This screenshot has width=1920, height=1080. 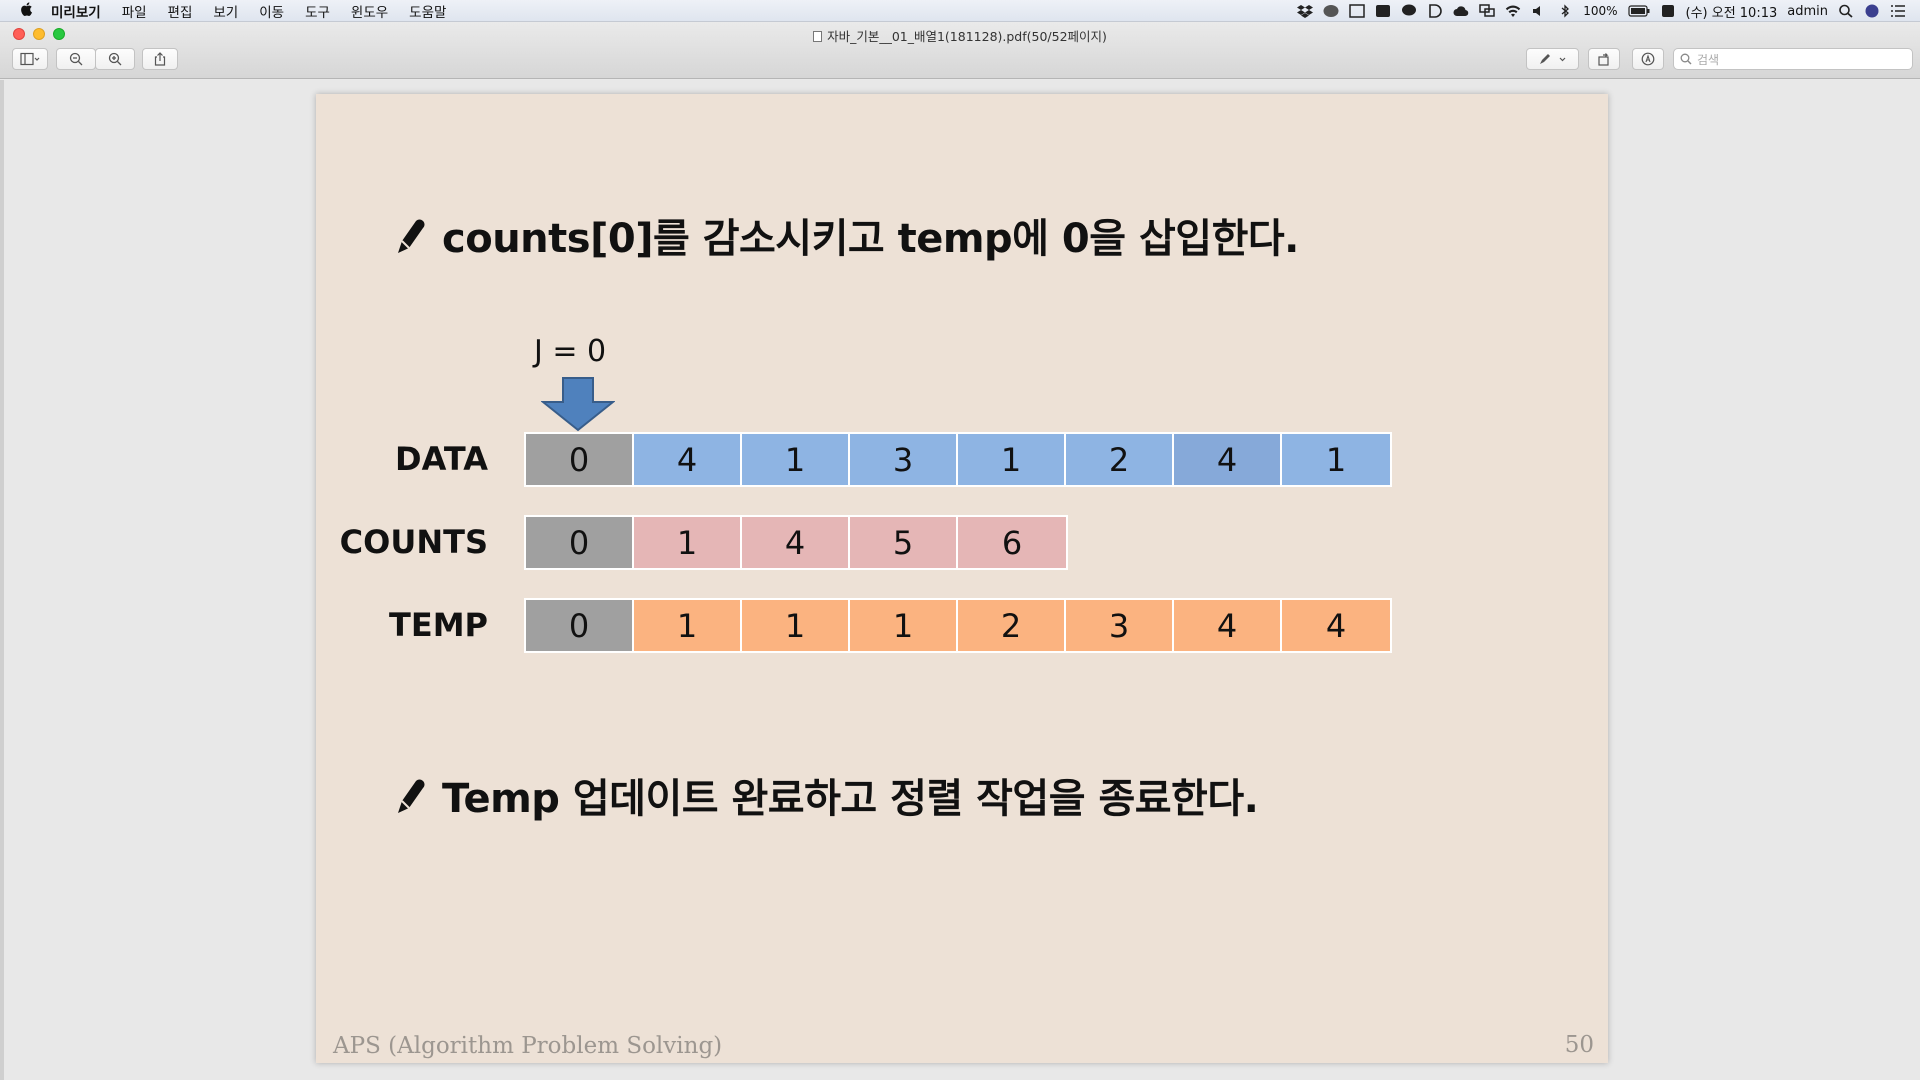 I want to click on bluetooth-icon, so click(x=1565, y=11).